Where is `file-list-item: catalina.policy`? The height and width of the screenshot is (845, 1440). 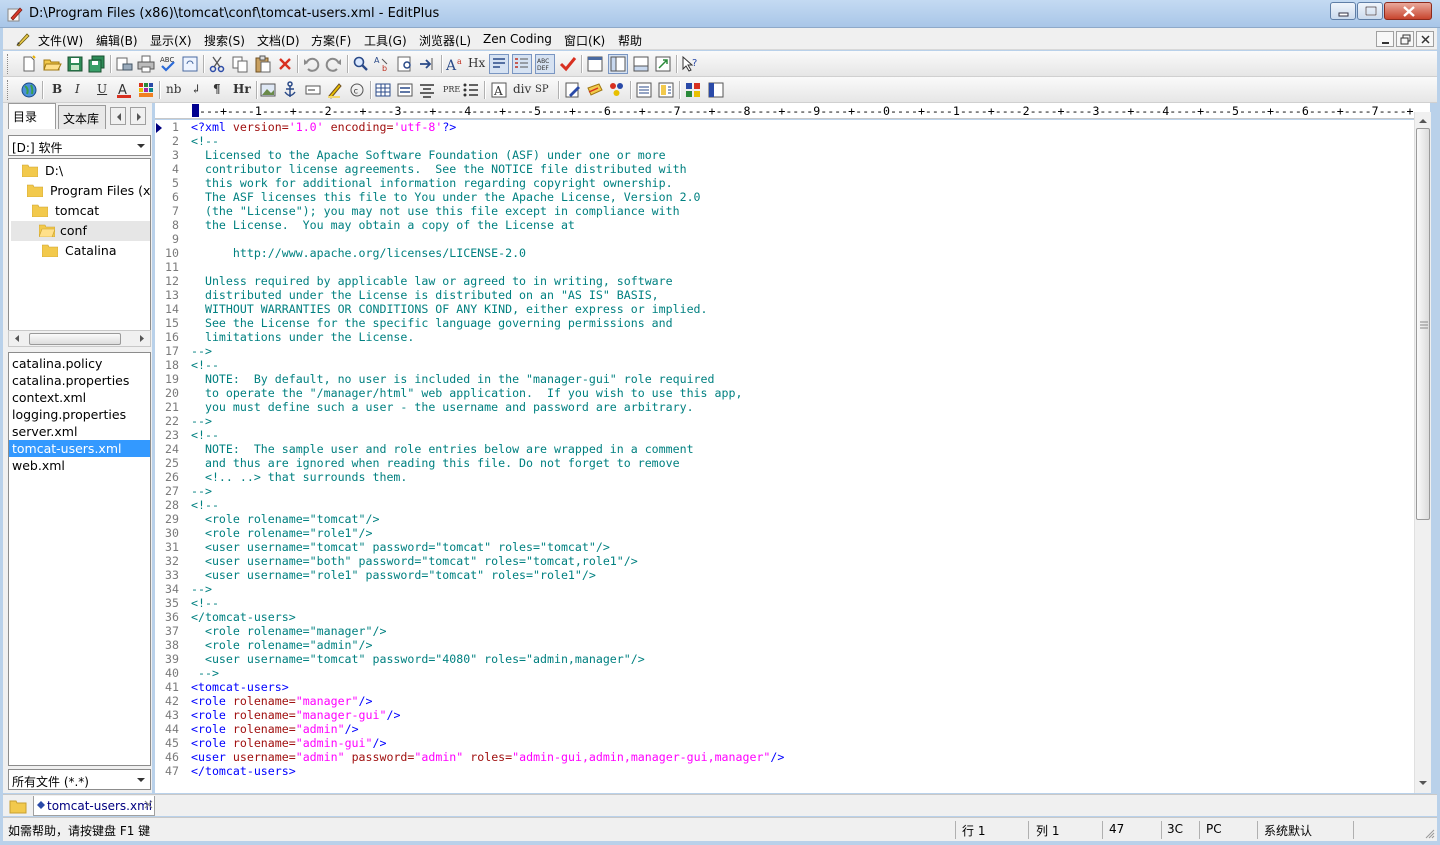 file-list-item: catalina.policy is located at coordinates (79, 363).